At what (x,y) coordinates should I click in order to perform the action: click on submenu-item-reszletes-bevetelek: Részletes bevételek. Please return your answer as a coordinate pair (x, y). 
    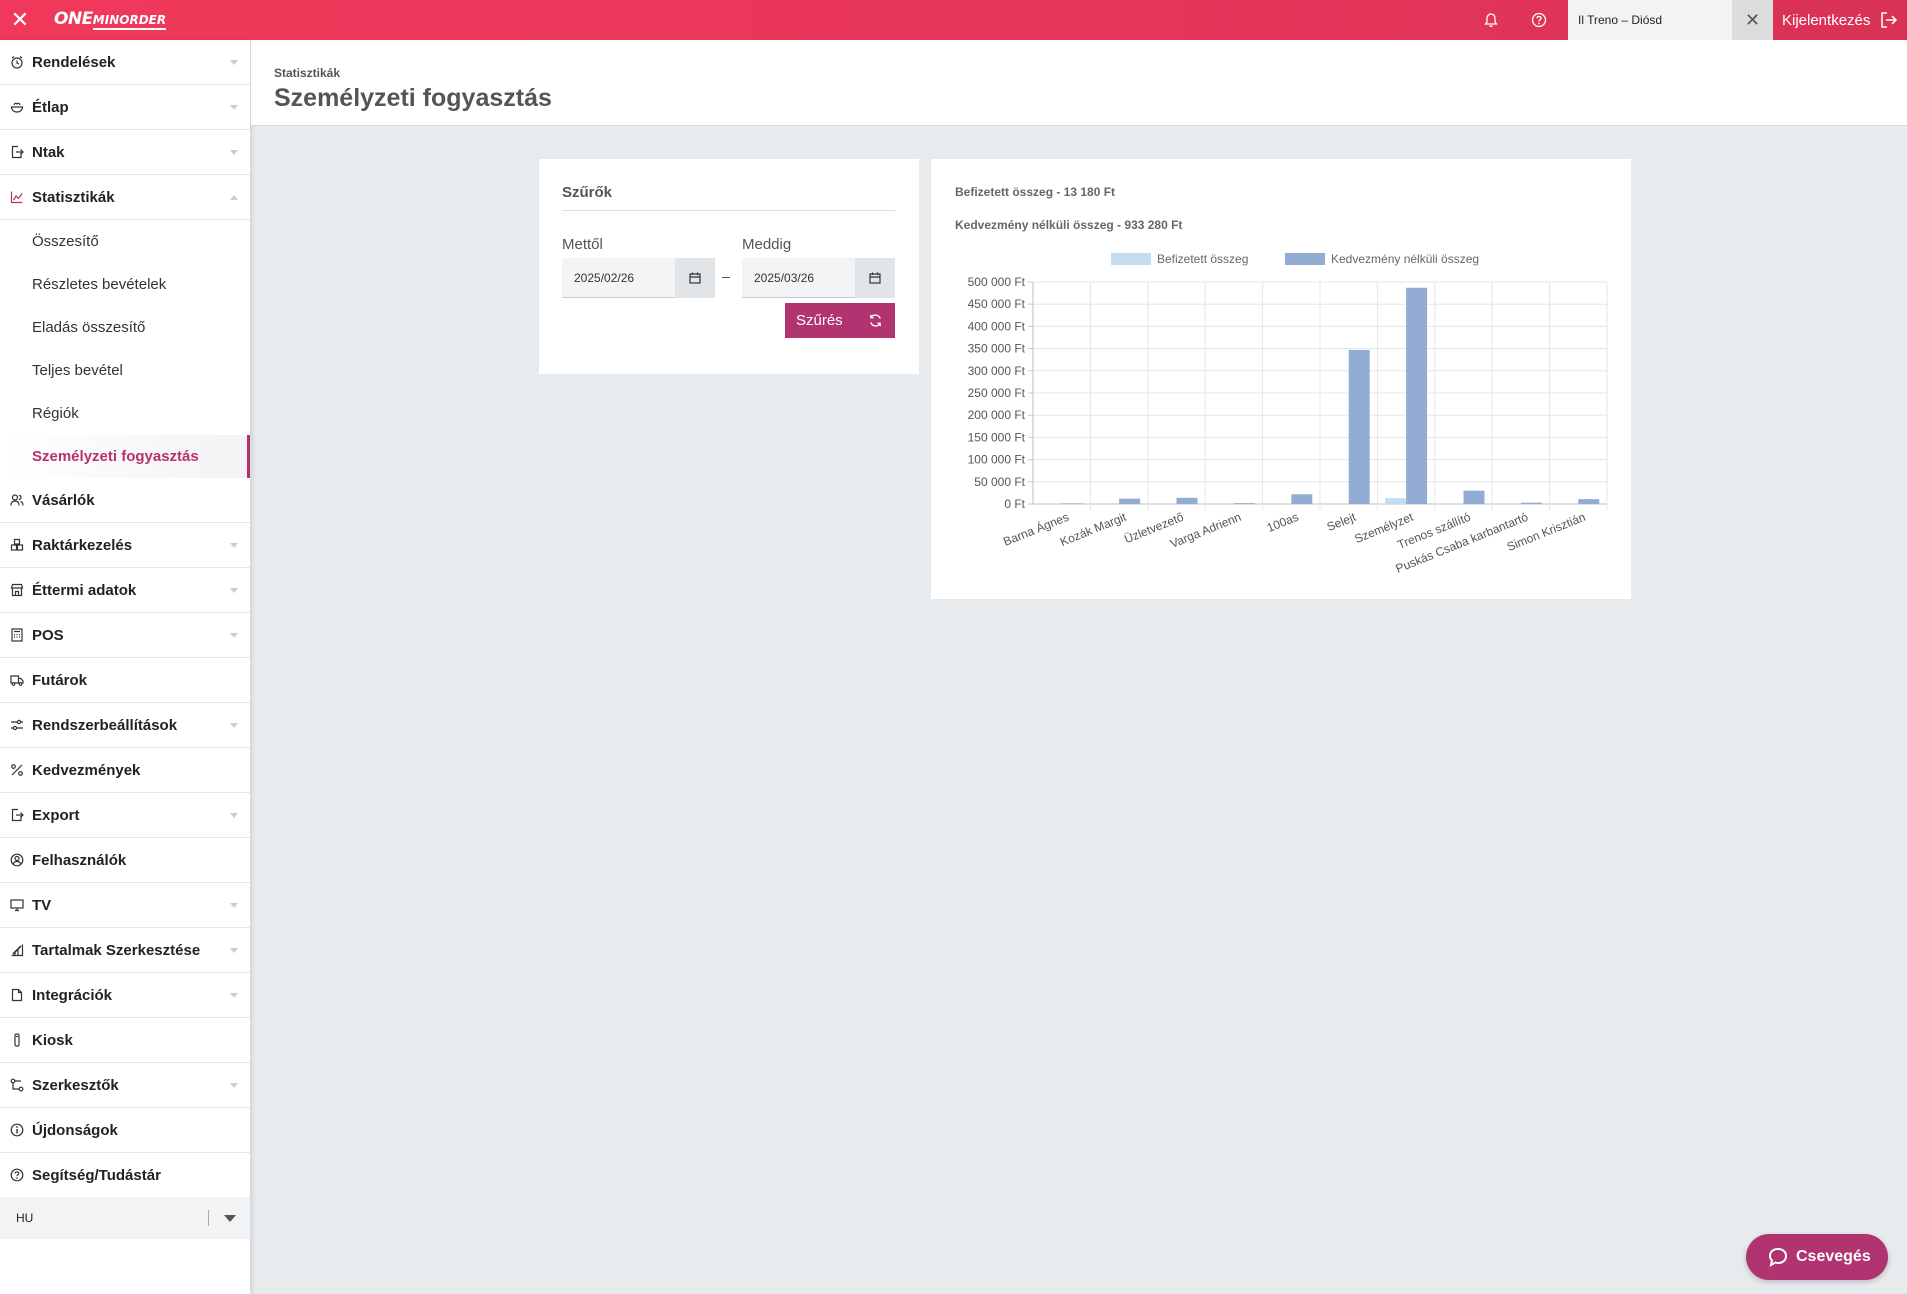
    Looking at the image, I should click on (125, 284).